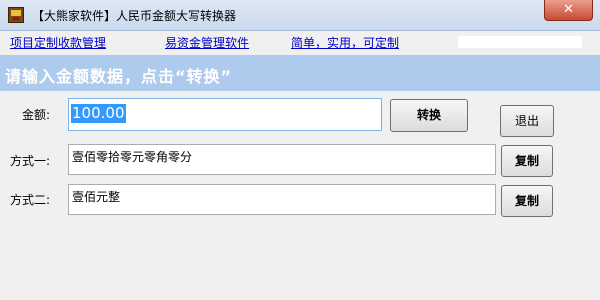 This screenshot has height=300, width=600. What do you see at coordinates (345, 42) in the screenshot?
I see `link-customizable: 简单，实用，可定制` at bounding box center [345, 42].